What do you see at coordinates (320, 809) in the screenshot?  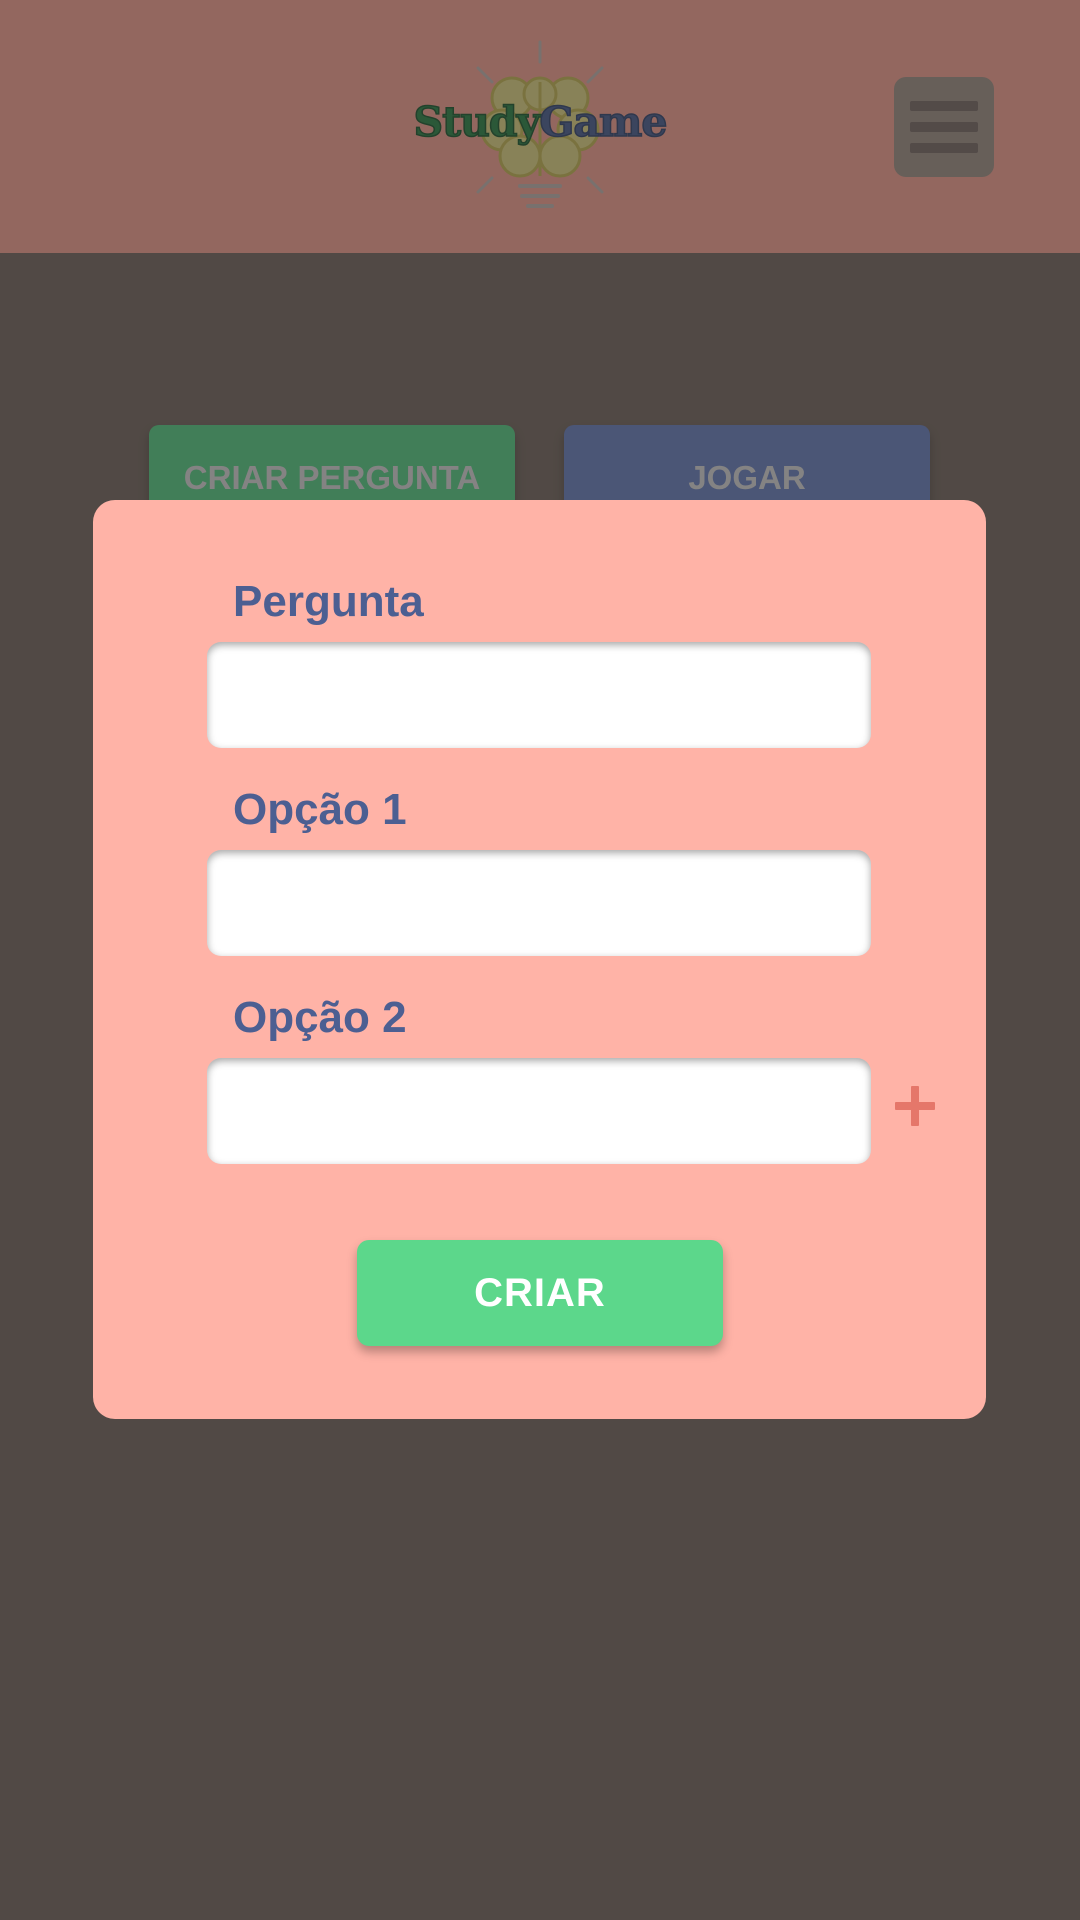 I see `option-1-label: Opção 1` at bounding box center [320, 809].